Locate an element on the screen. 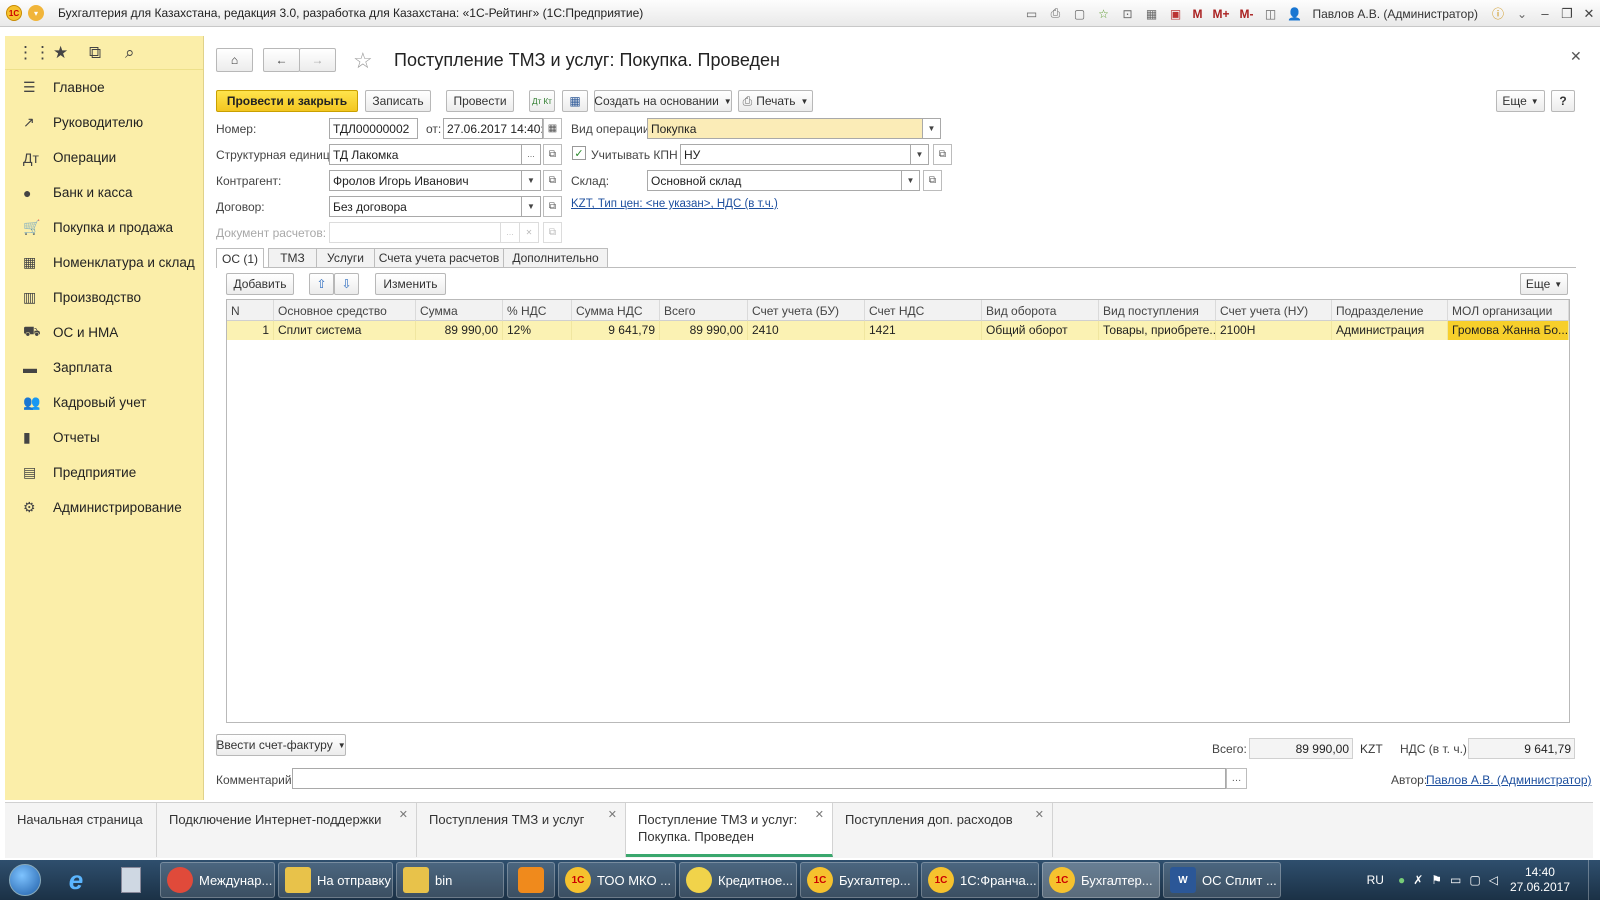 The width and height of the screenshot is (1600, 900). calendar-icon: ▣ is located at coordinates (1175, 14).